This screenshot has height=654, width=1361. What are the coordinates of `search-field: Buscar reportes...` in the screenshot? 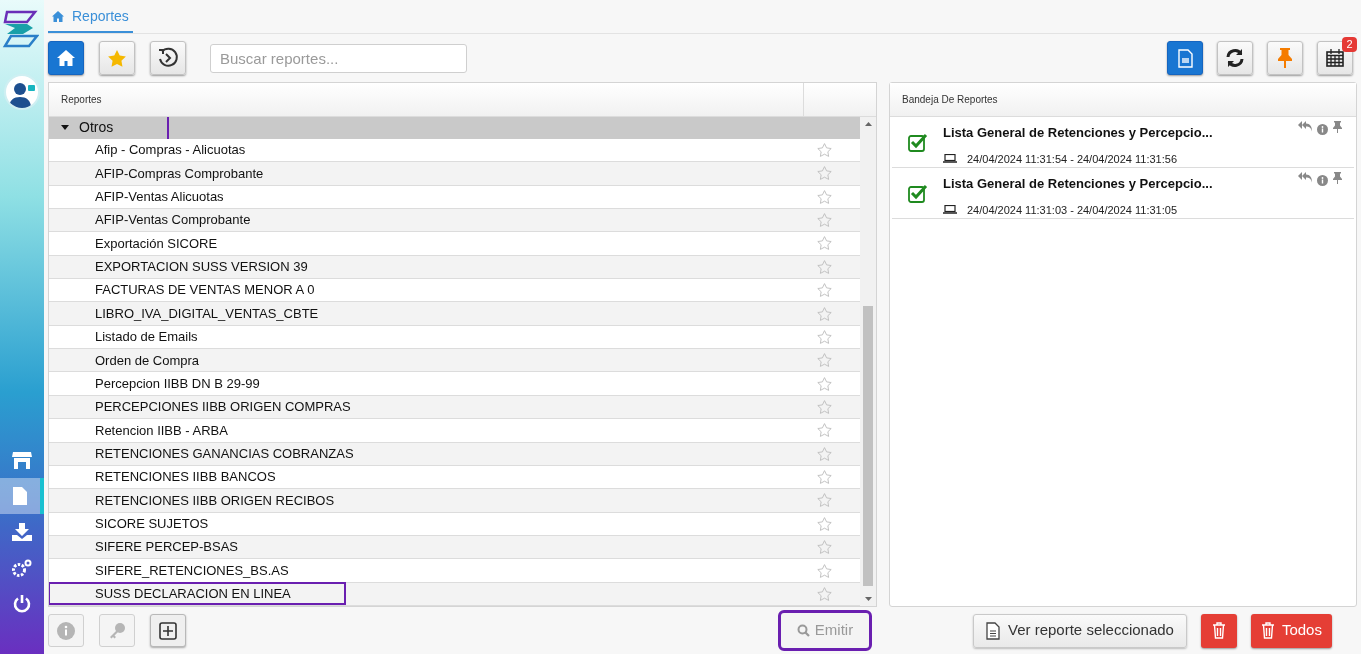 It's located at (338, 58).